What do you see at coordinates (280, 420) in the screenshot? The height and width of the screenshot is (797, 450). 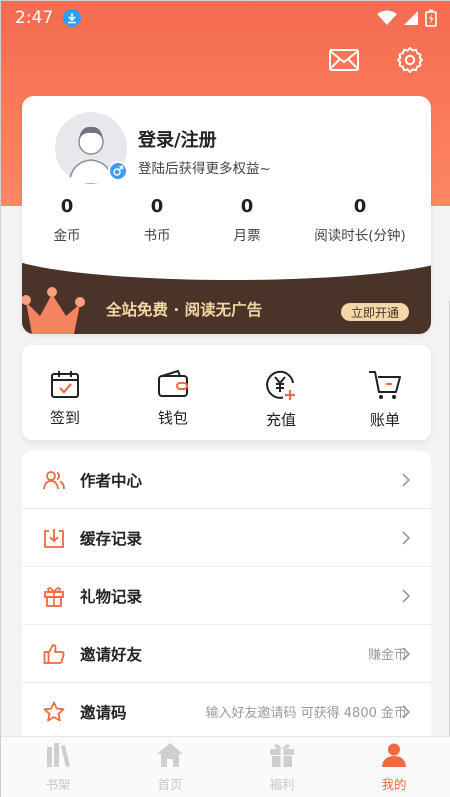 I see `quick-action-label: 充值` at bounding box center [280, 420].